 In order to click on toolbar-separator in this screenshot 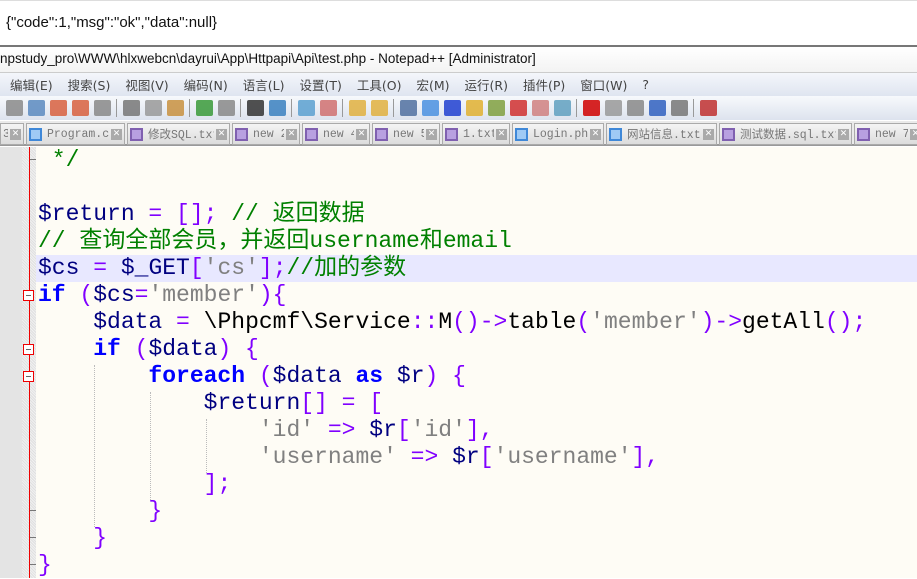, I will do `click(116, 108)`.